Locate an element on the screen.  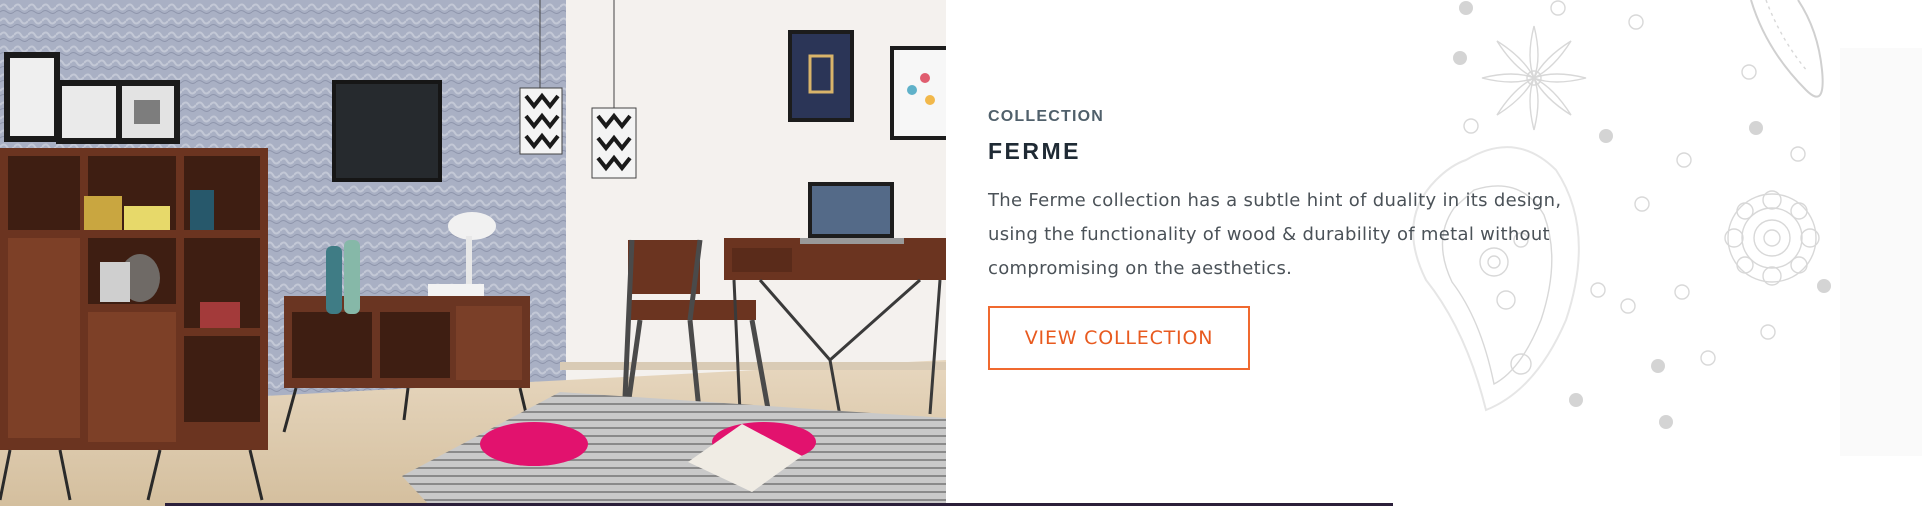
collection-title: FERME is located at coordinates (1034, 151).